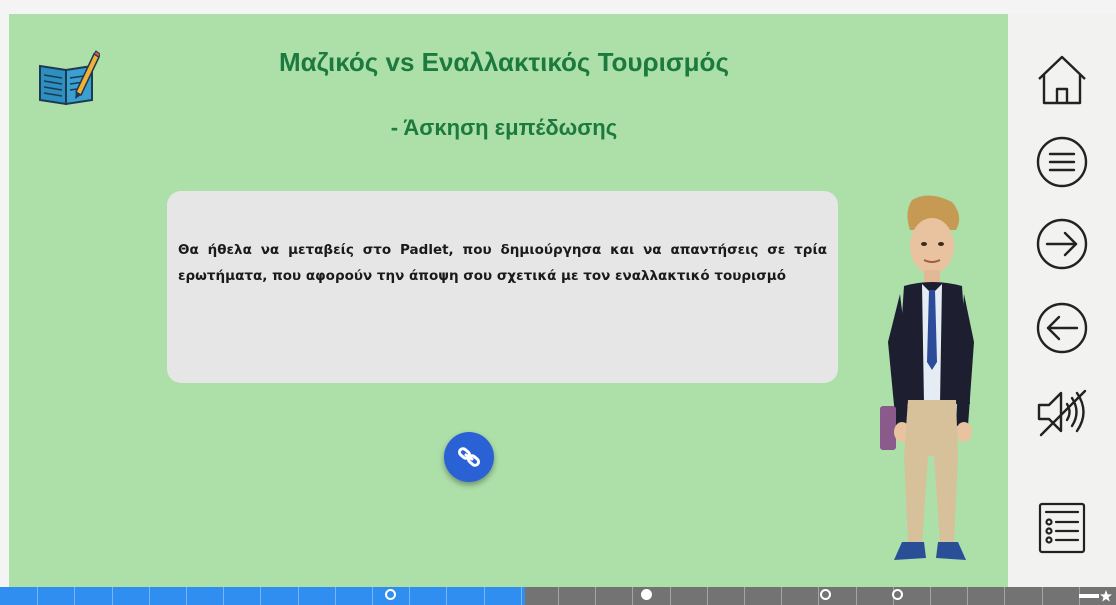 The width and height of the screenshot is (1116, 605). What do you see at coordinates (927, 377) in the screenshot?
I see `teacher-avatar` at bounding box center [927, 377].